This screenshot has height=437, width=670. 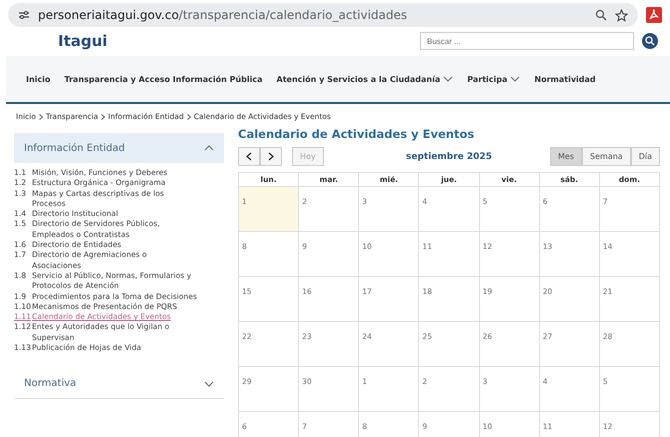 I want to click on nav-link: Participa, so click(x=493, y=79).